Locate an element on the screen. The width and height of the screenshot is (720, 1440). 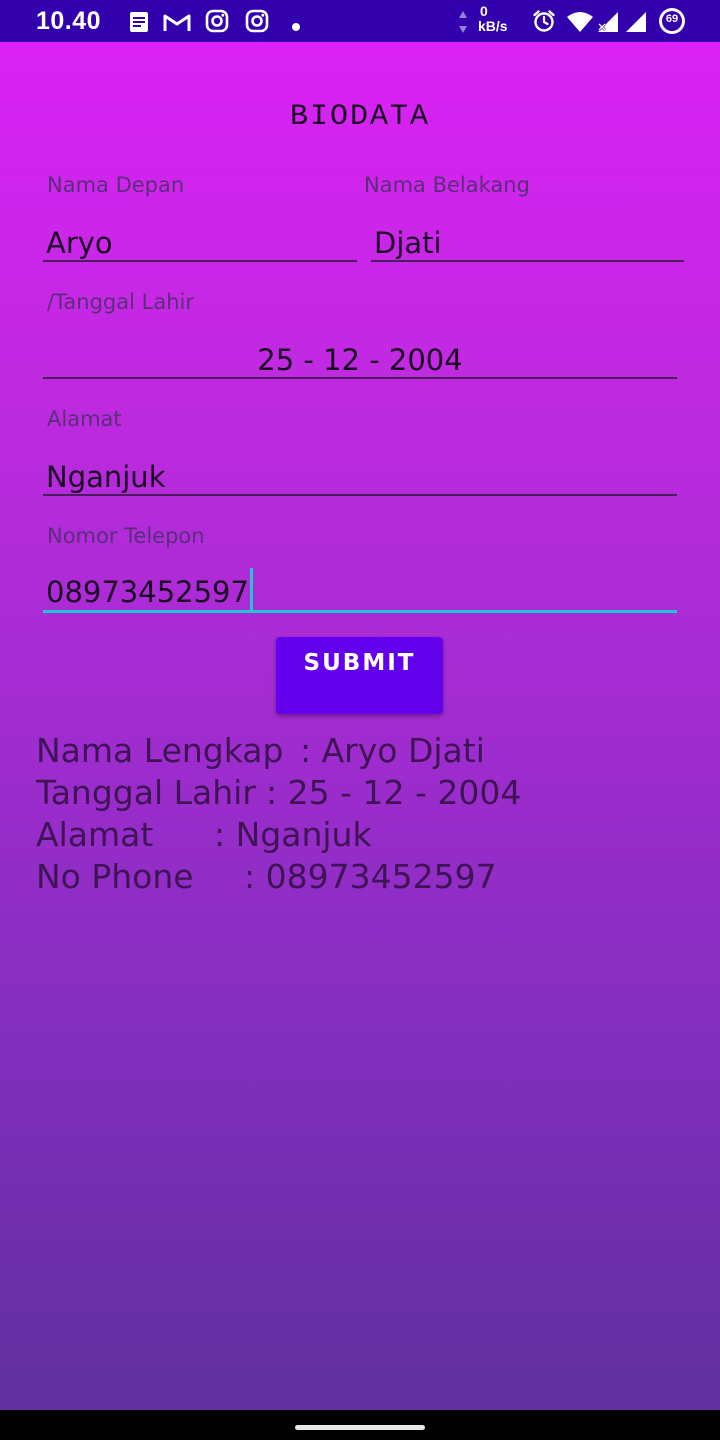
data-arrows-icon is located at coordinates (463, 22).